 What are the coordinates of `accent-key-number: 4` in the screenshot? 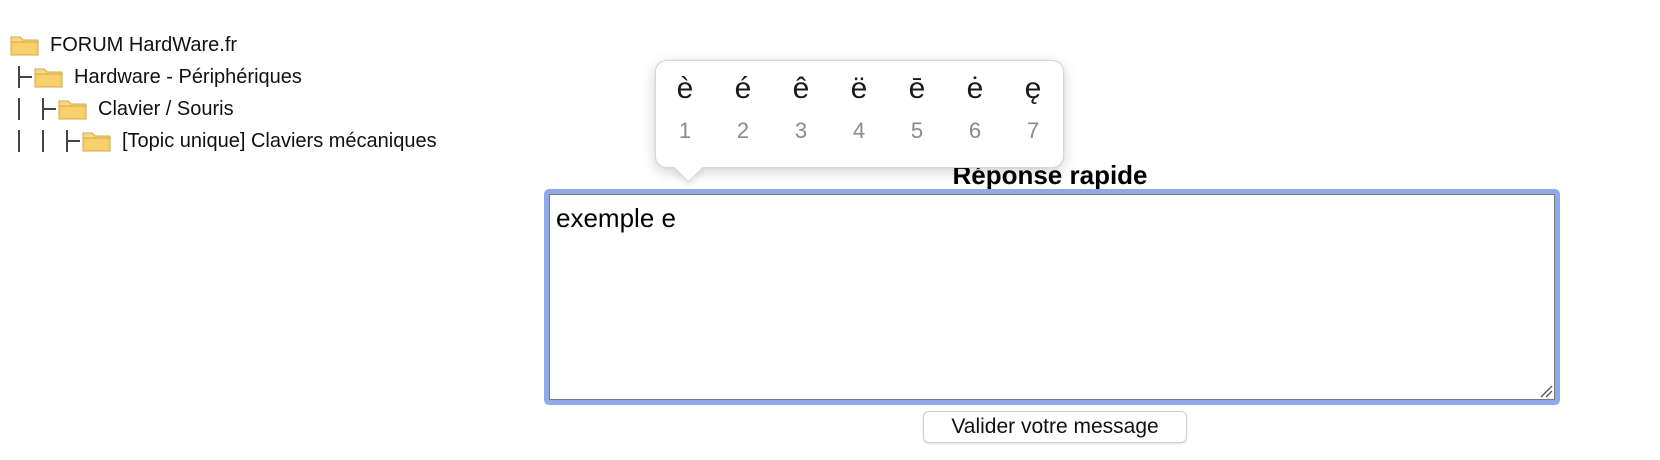 It's located at (859, 130).